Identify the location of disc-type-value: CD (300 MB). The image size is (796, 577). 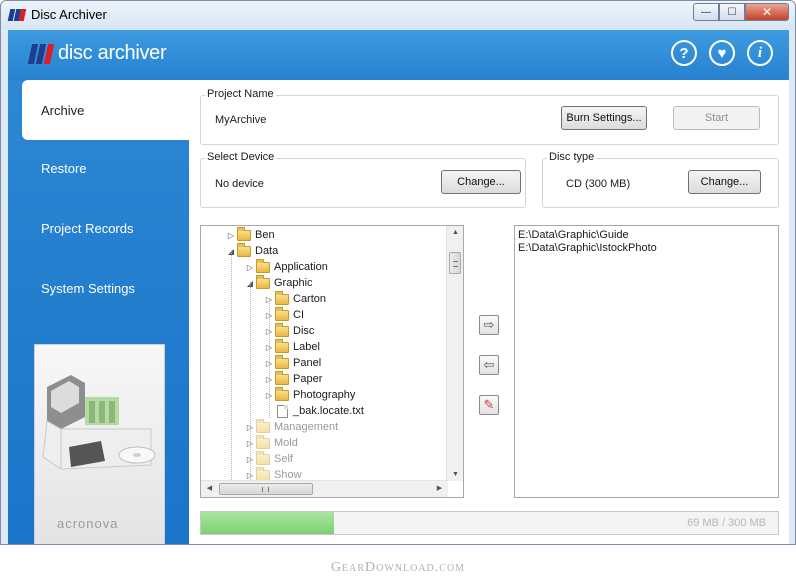
(598, 184).